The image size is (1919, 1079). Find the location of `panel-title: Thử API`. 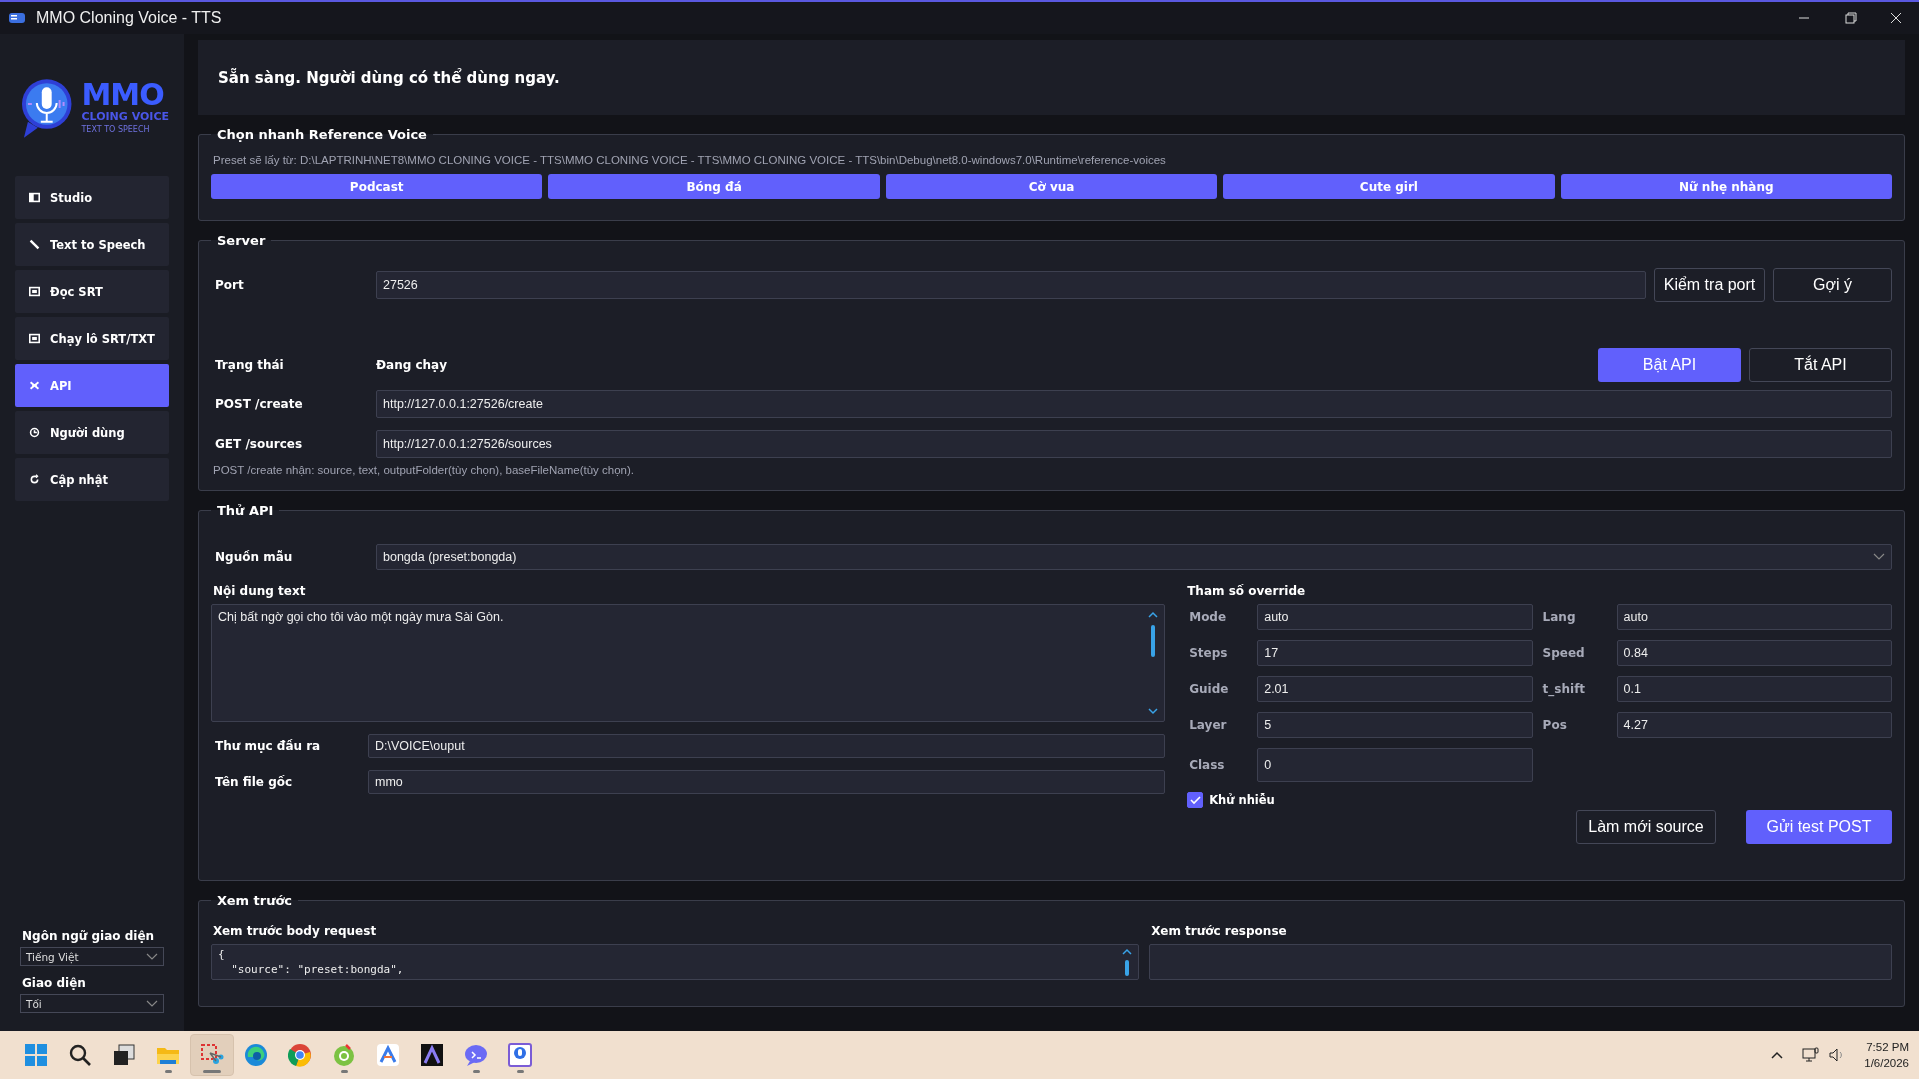

panel-title: Thử API is located at coordinates (245, 510).